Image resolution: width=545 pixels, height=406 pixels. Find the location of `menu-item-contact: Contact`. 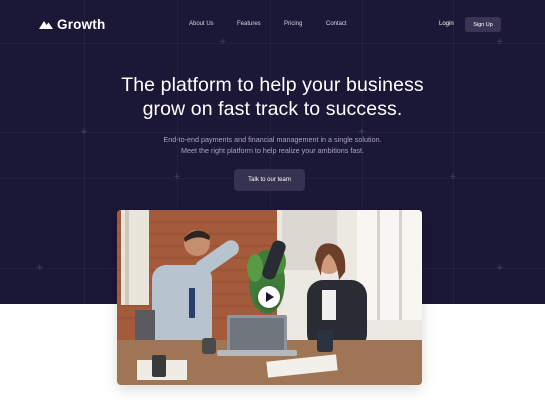

menu-item-contact: Contact is located at coordinates (336, 24).